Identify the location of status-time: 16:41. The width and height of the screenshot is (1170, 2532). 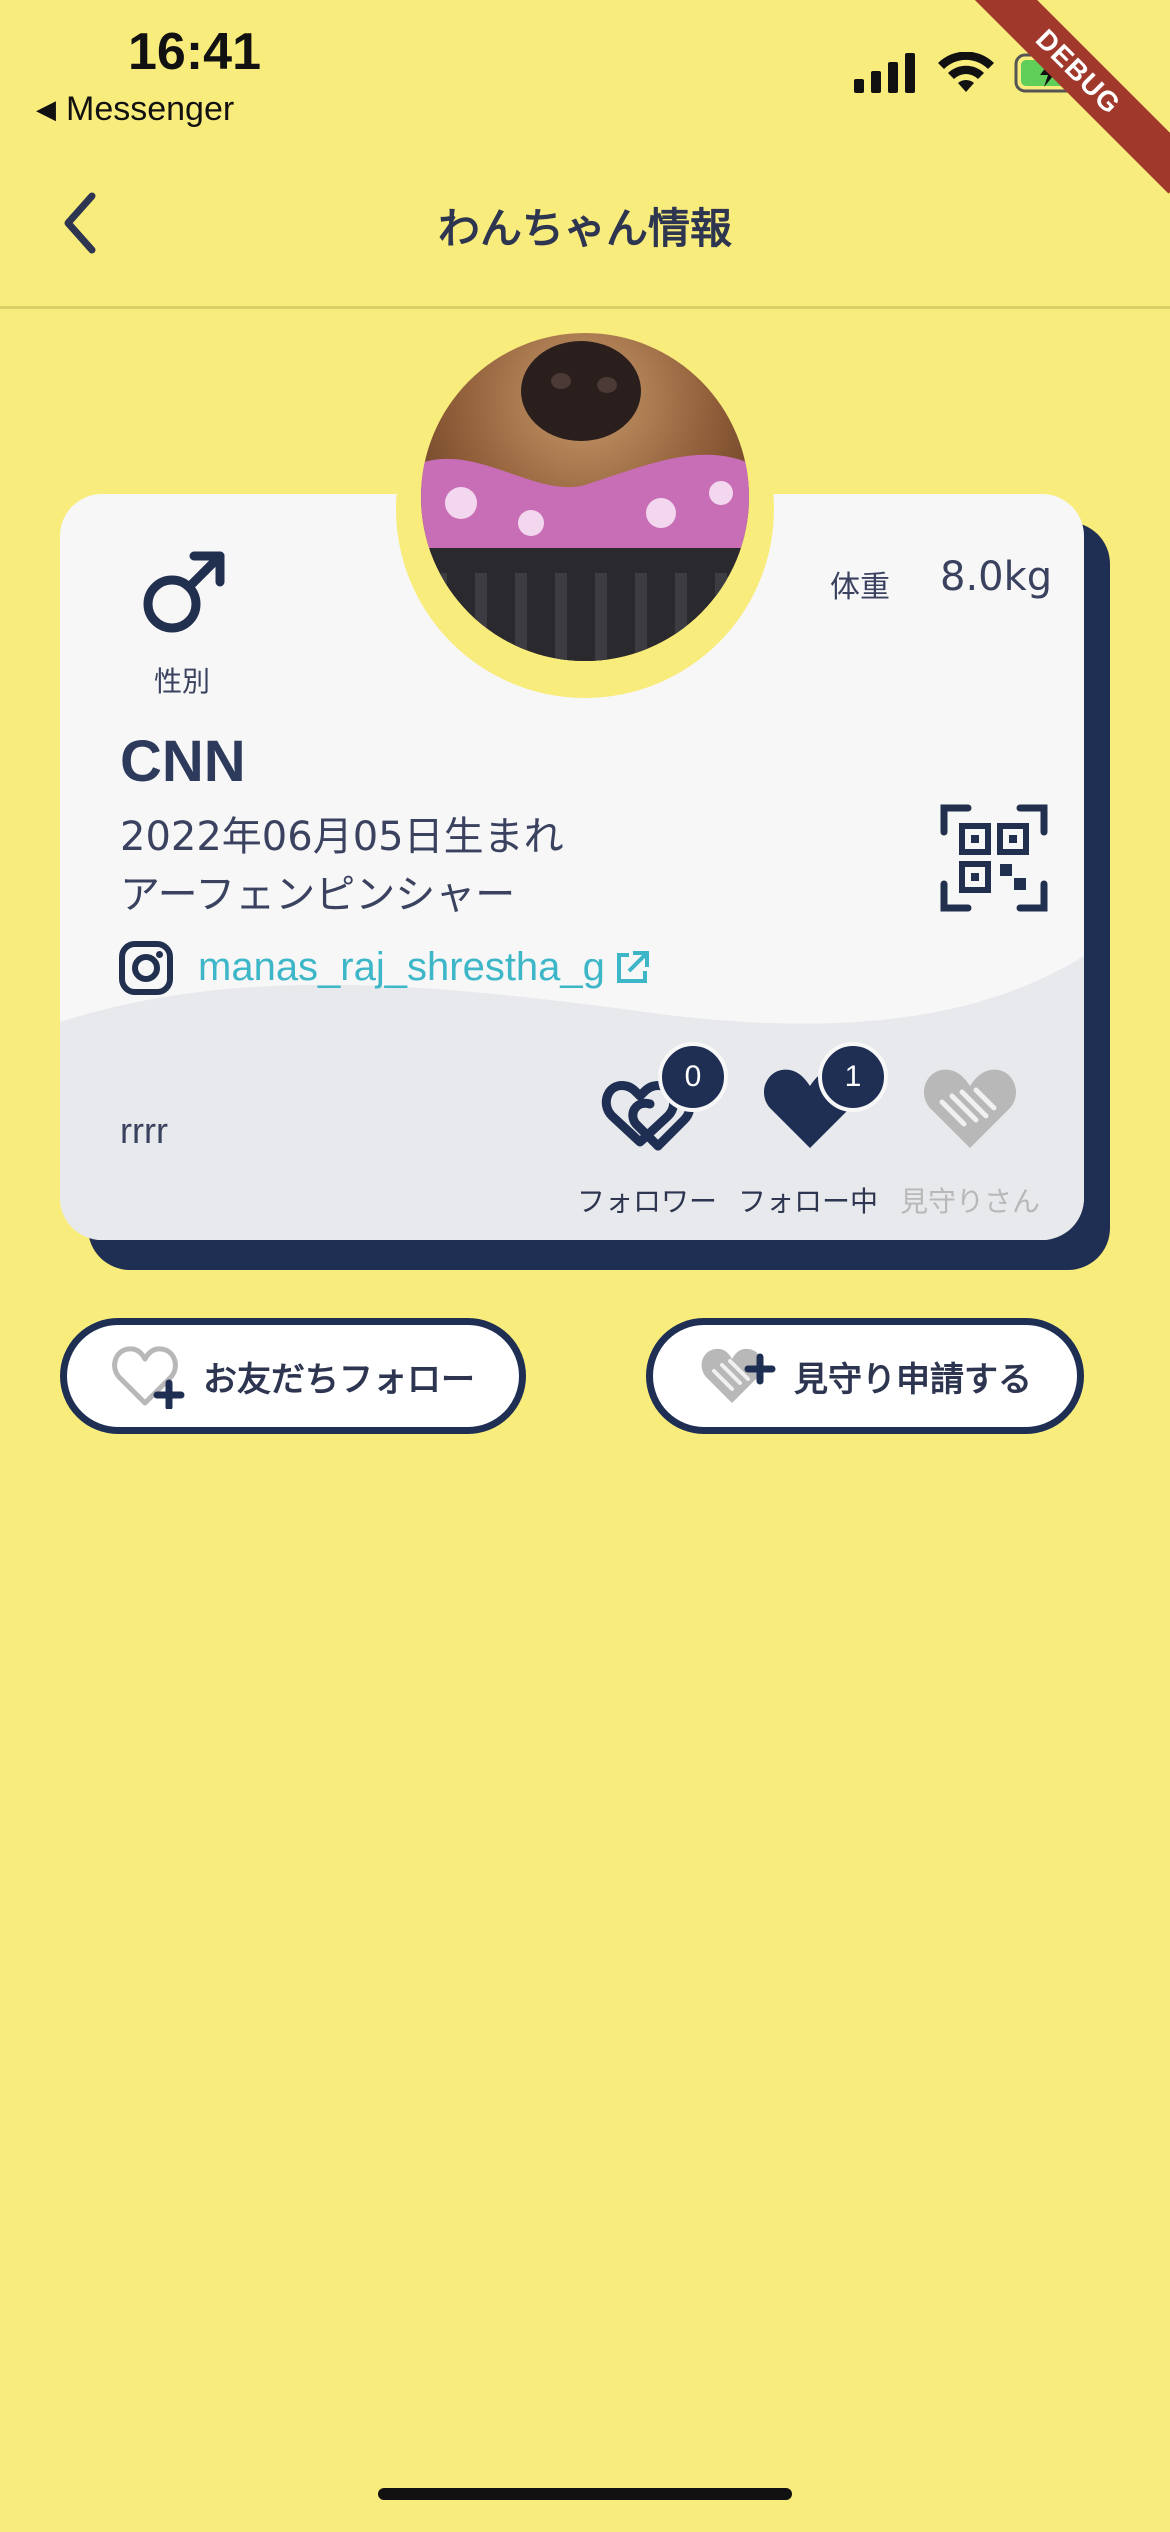
(194, 52).